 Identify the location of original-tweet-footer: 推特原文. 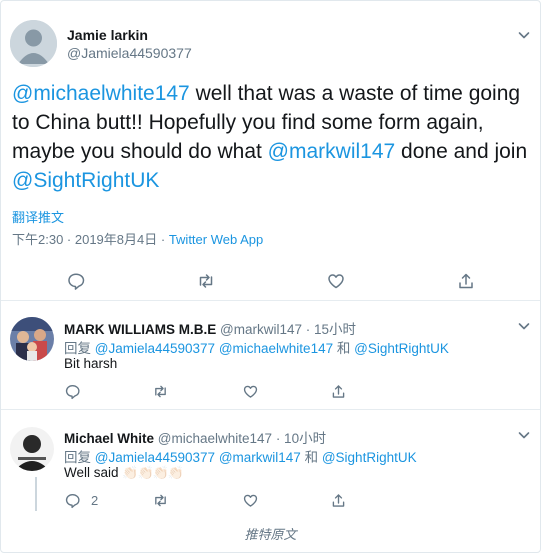
(270, 533).